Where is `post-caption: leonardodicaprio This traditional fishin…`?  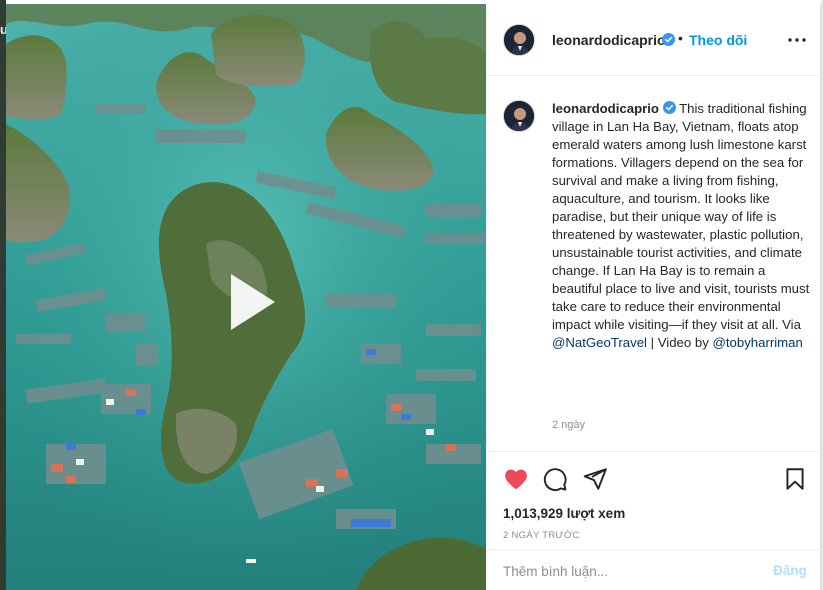 post-caption: leonardodicaprio This traditional fishin… is located at coordinates (683, 226).